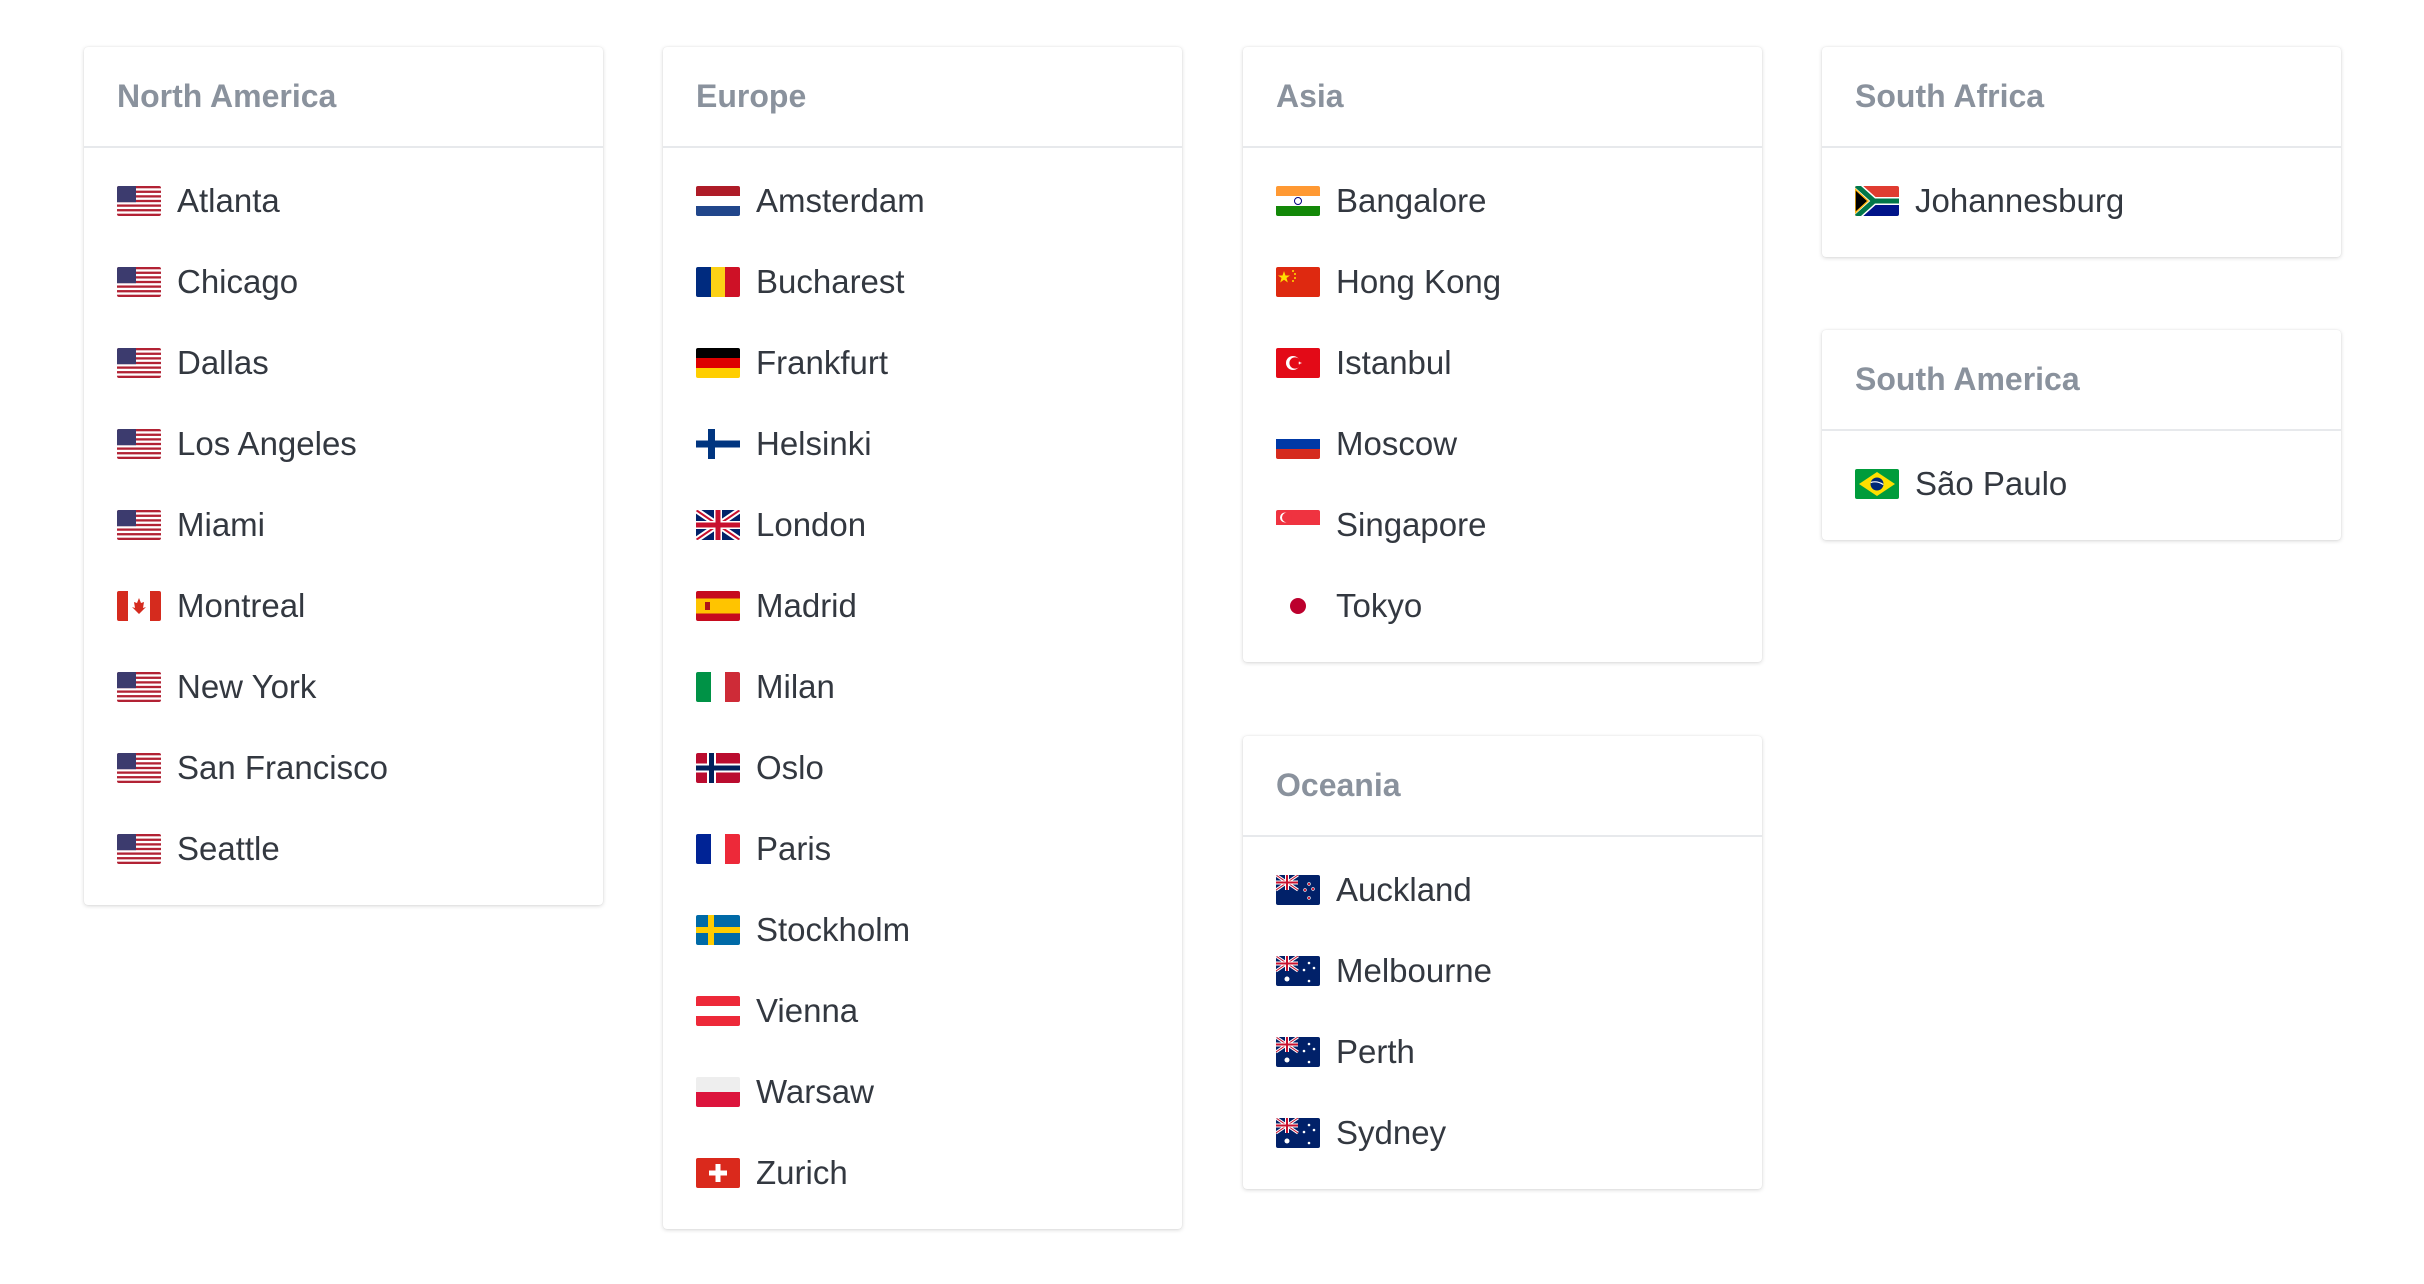 This screenshot has width=2424, height=1284. What do you see at coordinates (922, 97) in the screenshot?
I see `region-header: Europe` at bounding box center [922, 97].